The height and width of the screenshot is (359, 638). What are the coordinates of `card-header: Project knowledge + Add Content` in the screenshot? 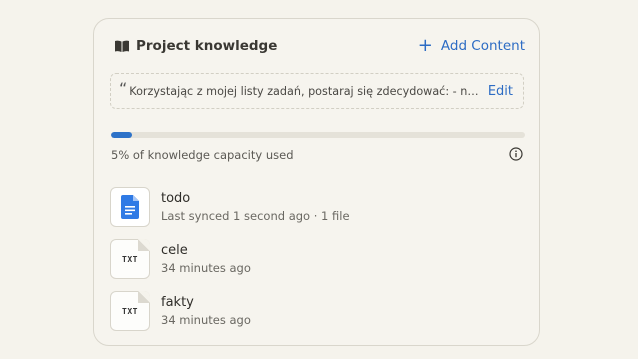 It's located at (319, 46).